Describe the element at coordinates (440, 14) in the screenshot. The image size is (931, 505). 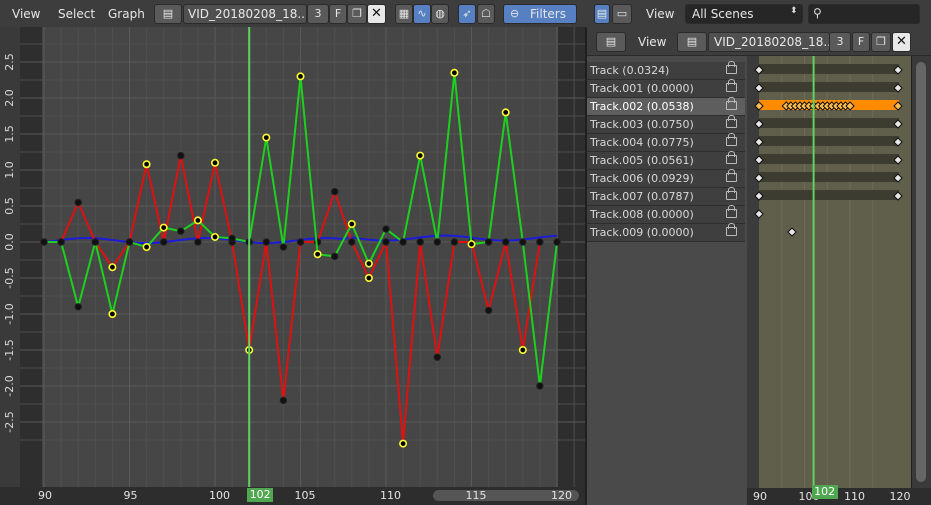
I see `normalize-icon: ◍` at that location.